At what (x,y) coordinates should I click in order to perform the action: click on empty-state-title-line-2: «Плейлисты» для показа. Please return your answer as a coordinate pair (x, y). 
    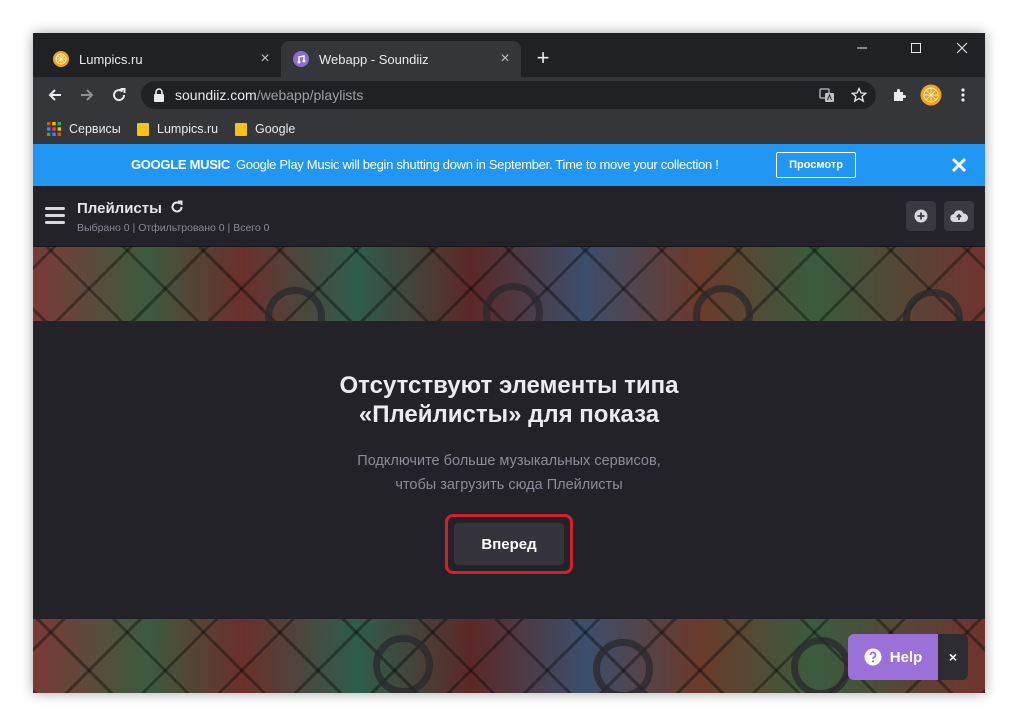
    Looking at the image, I should click on (509, 414).